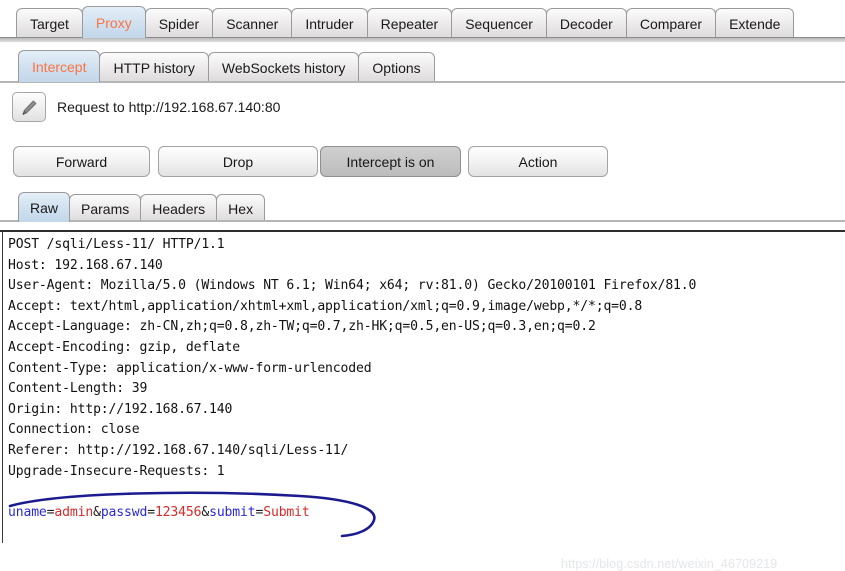 Image resolution: width=845 pixels, height=571 pixels. I want to click on tab-sequencer: Sequencer, so click(499, 23).